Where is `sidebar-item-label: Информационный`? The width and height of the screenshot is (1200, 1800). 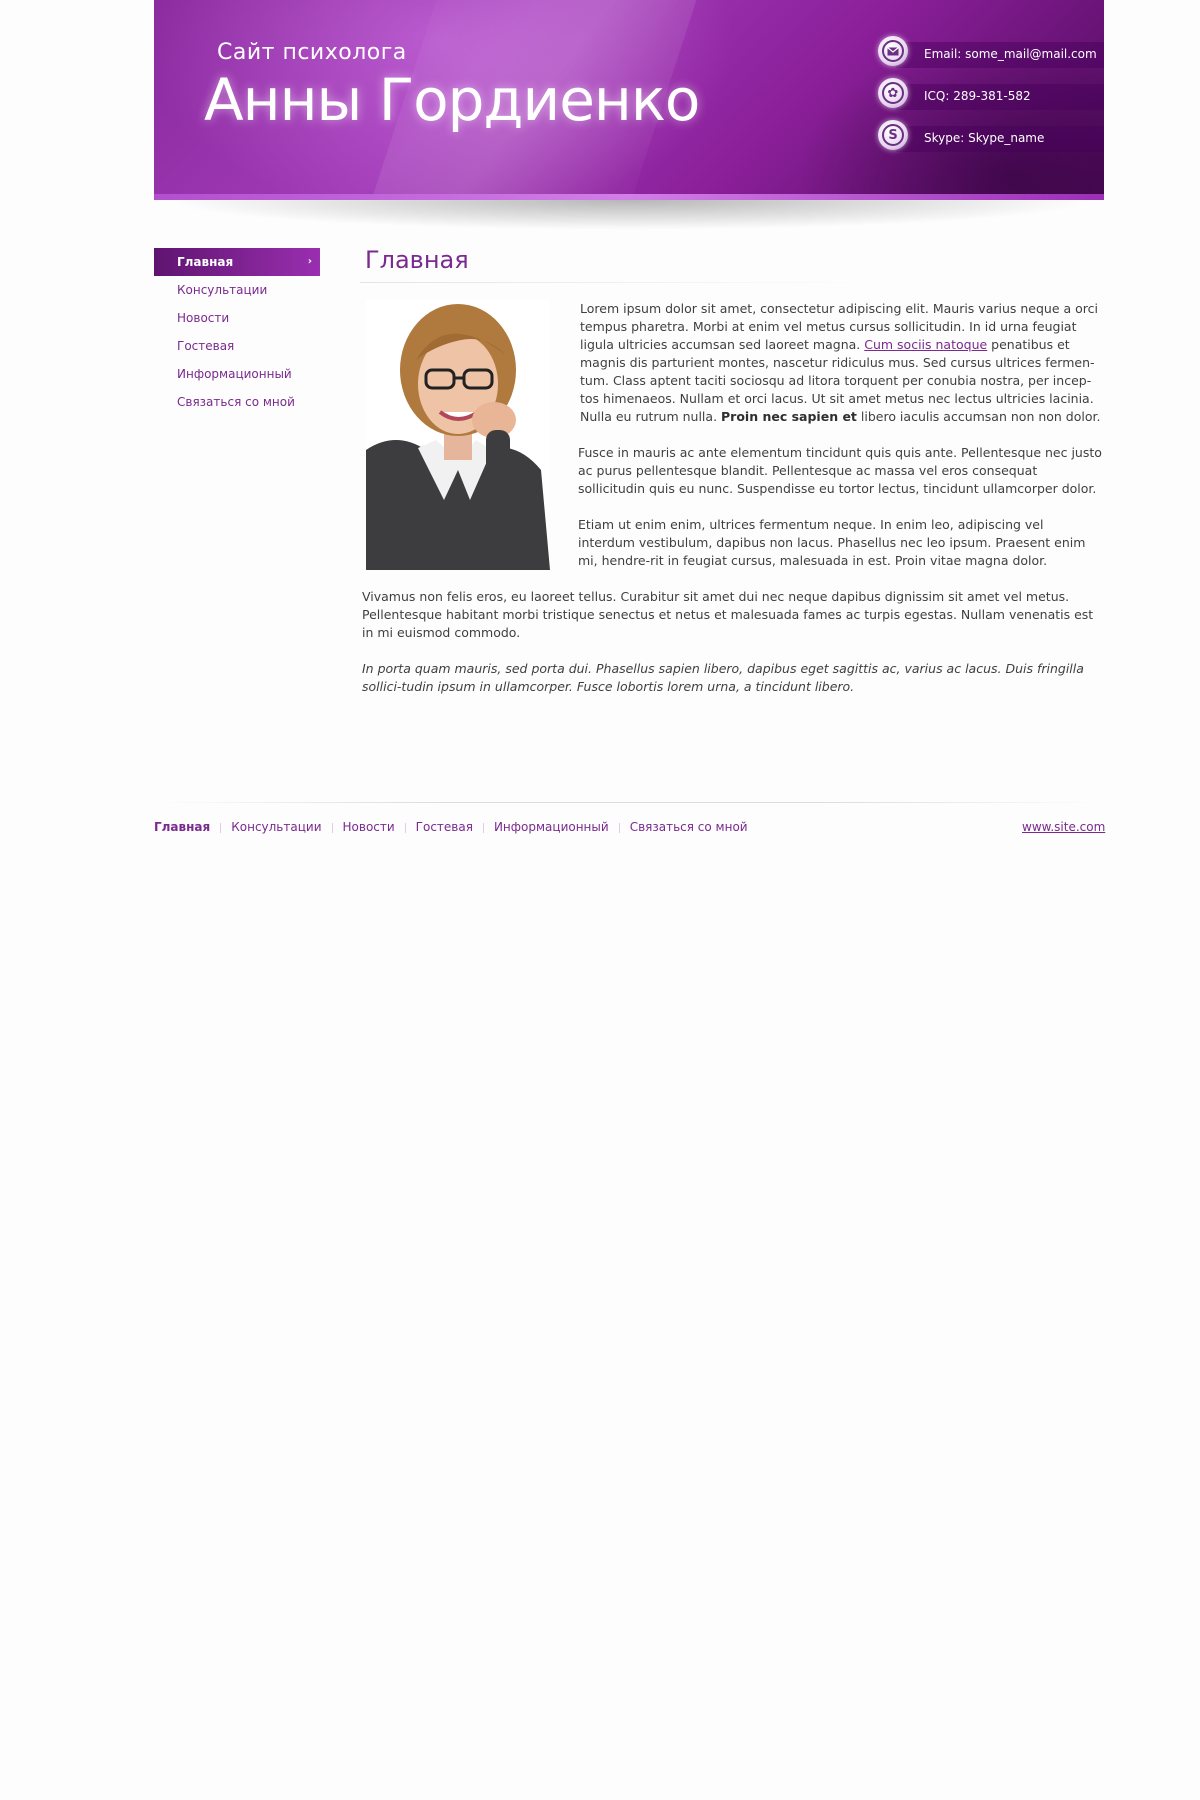
sidebar-item-label: Информационный is located at coordinates (234, 374).